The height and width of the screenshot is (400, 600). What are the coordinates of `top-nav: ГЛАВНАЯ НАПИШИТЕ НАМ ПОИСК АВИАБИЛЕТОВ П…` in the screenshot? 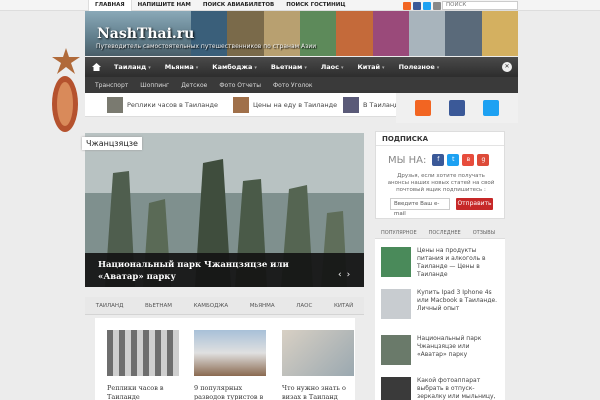 It's located at (219, 5).